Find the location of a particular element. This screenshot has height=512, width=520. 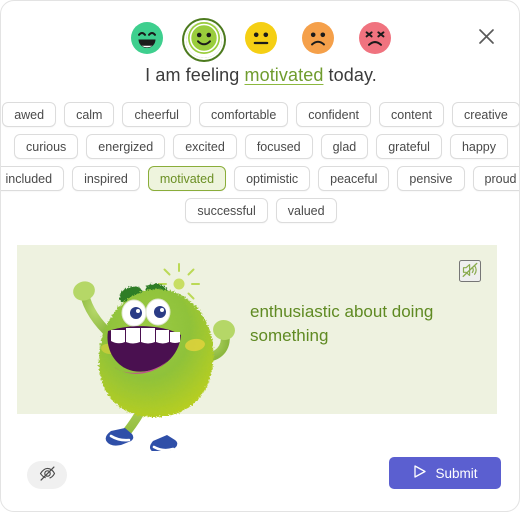

feeling-chip-optimistic: optimistic is located at coordinates (272, 178).